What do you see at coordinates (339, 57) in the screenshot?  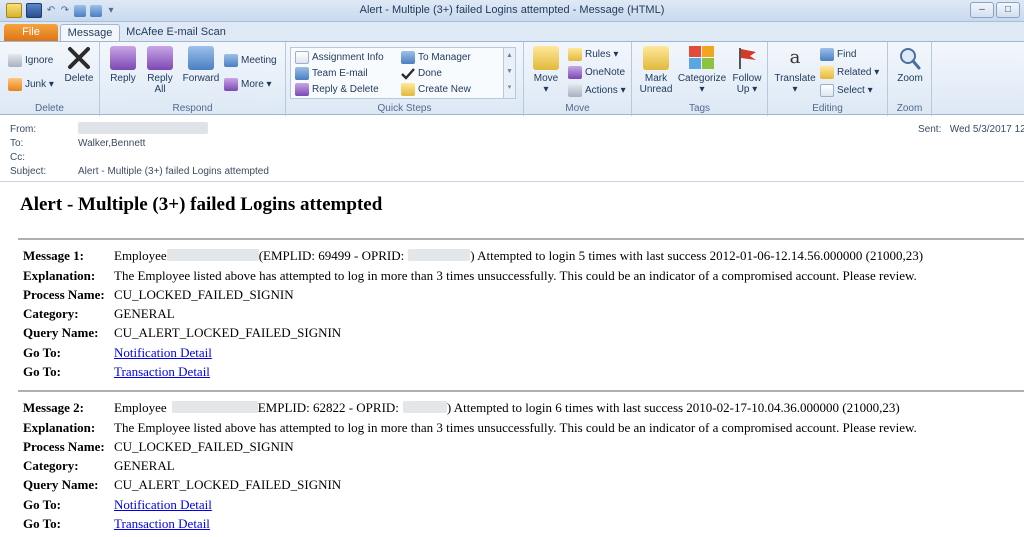 I see `quick-step-assignment-info: Assignment Info` at bounding box center [339, 57].